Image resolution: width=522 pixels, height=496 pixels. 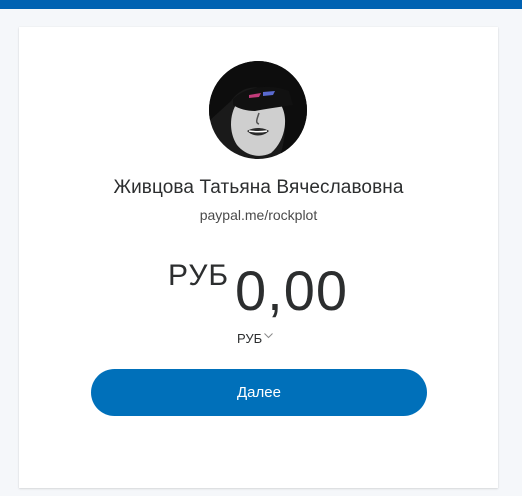 I want to click on avatar, so click(x=258, y=110).